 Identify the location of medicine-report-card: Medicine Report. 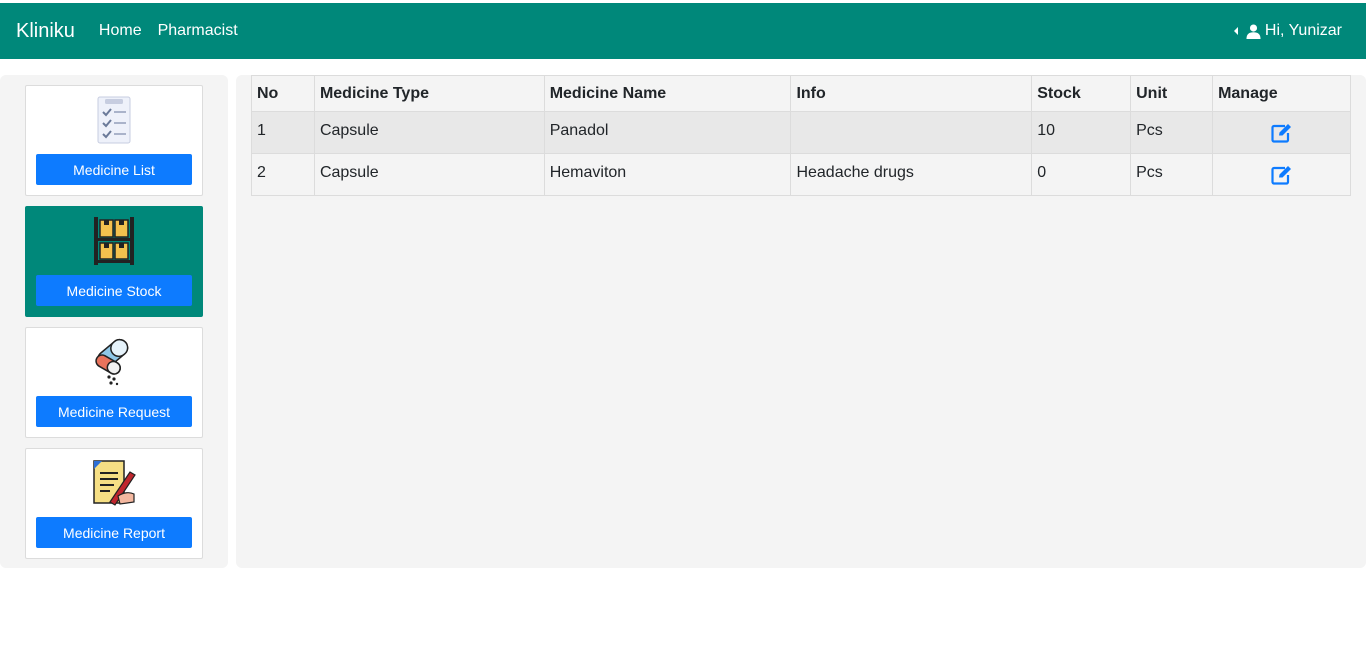
(114, 503).